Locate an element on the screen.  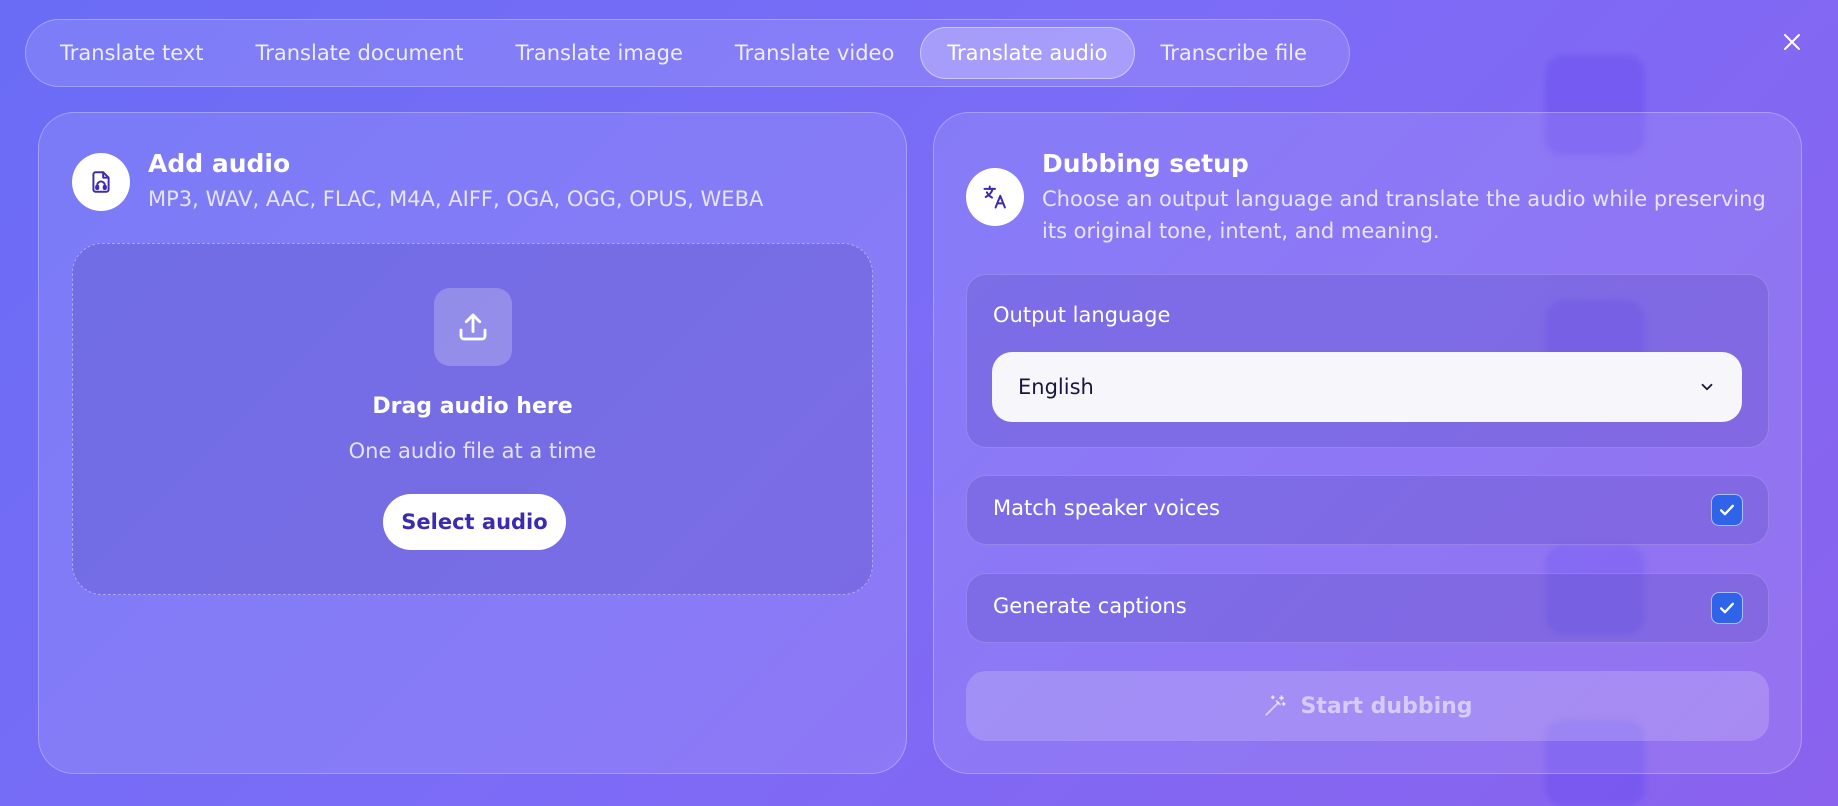
option-label: Generate captions is located at coordinates (1090, 606).